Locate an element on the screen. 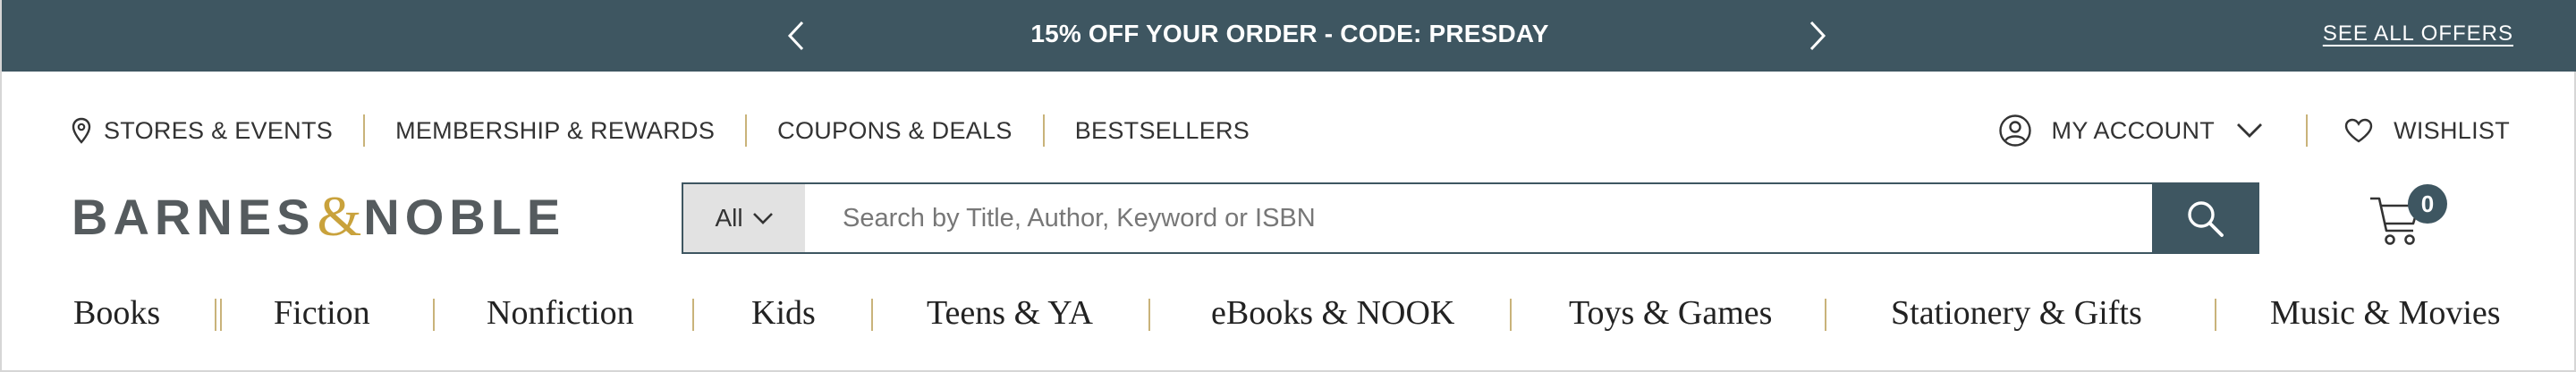  my-account-menu: MY ACCOUNT is located at coordinates (2131, 131).